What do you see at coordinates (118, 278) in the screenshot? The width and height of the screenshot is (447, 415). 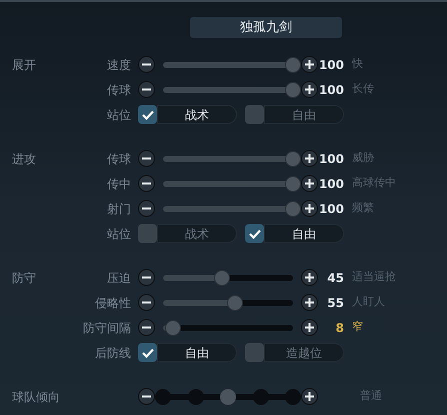 I see `setting-label: 压迫` at bounding box center [118, 278].